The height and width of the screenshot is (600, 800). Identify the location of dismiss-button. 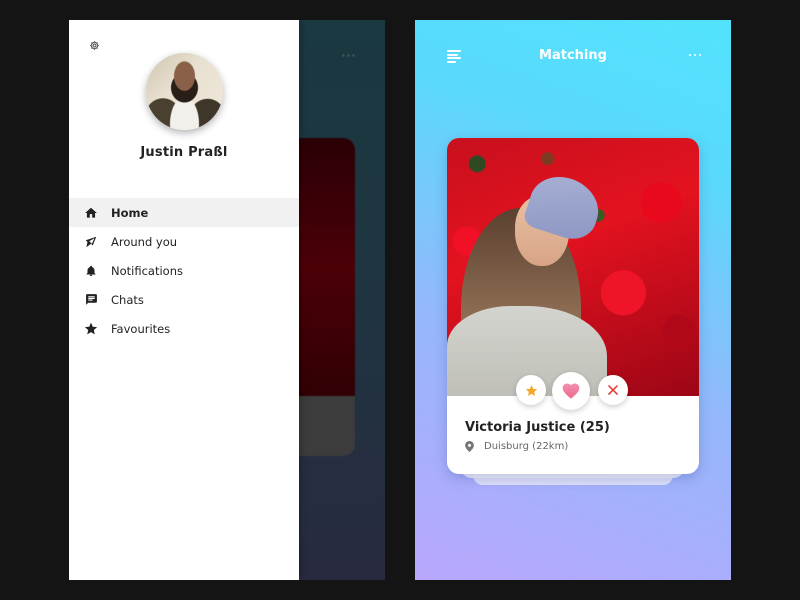
(613, 390).